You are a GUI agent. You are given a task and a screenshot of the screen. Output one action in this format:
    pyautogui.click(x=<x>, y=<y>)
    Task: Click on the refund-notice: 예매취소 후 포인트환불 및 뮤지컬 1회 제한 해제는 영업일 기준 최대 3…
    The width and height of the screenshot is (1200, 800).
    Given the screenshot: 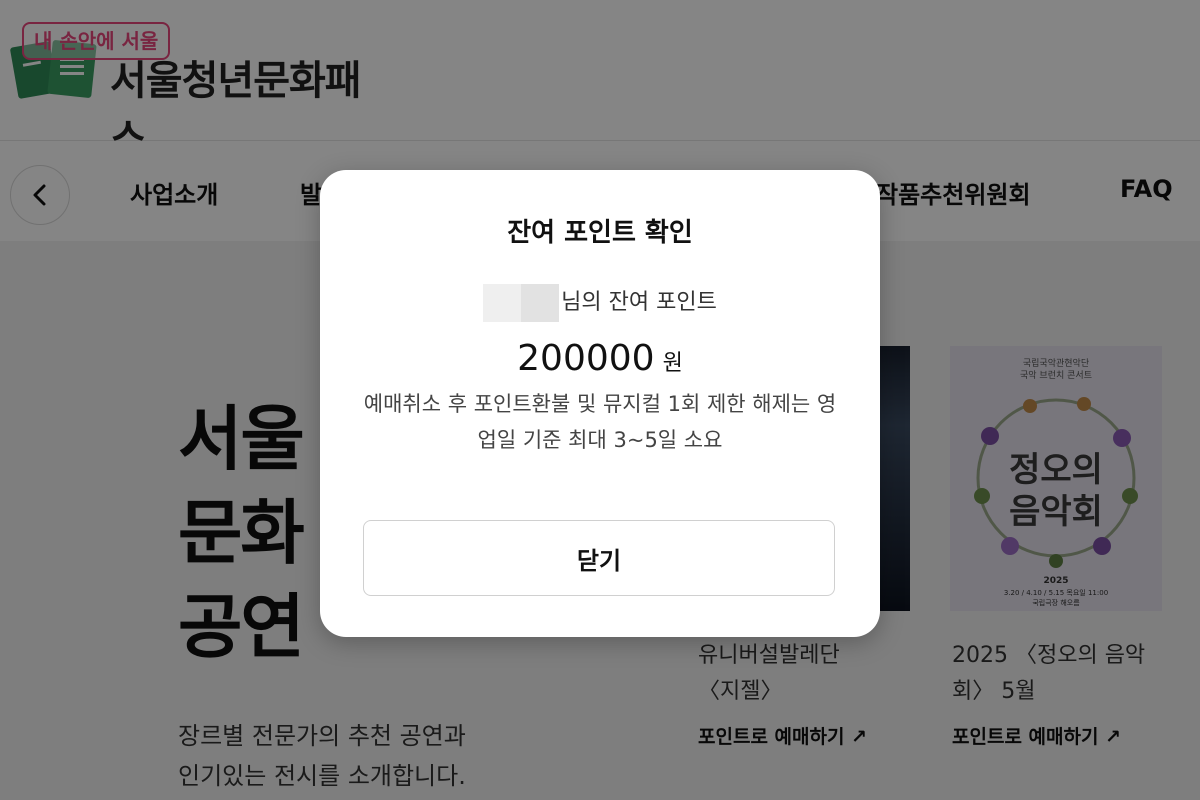 What is the action you would take?
    pyautogui.click(x=600, y=422)
    